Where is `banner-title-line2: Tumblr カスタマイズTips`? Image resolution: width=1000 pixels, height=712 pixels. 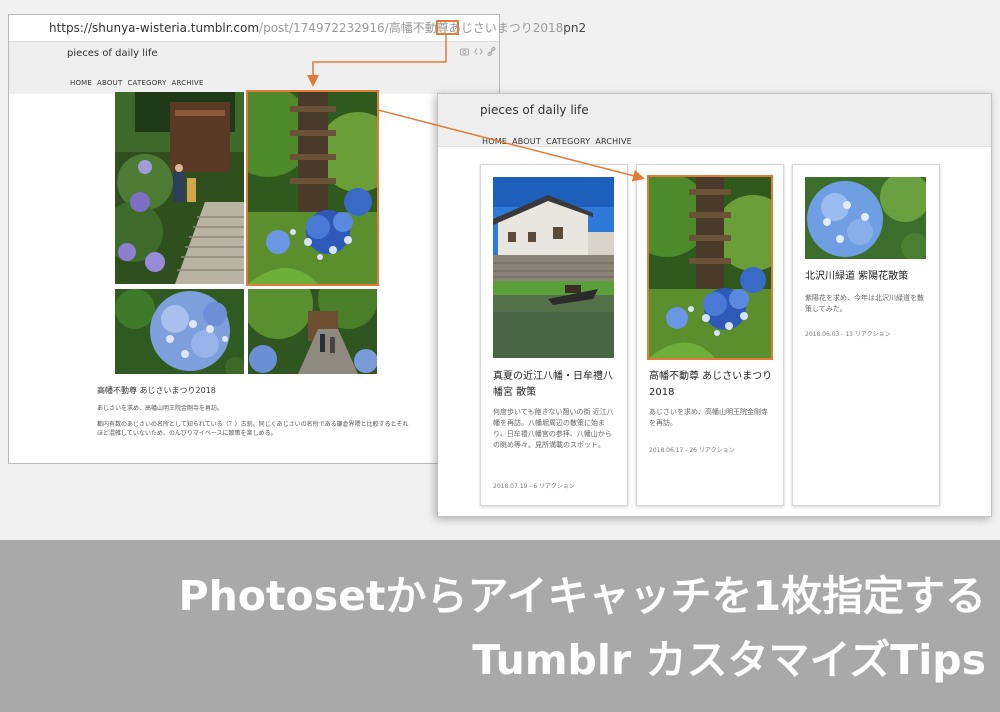
banner-title-line2: Tumblr カスタマイズTips is located at coordinates (729, 660).